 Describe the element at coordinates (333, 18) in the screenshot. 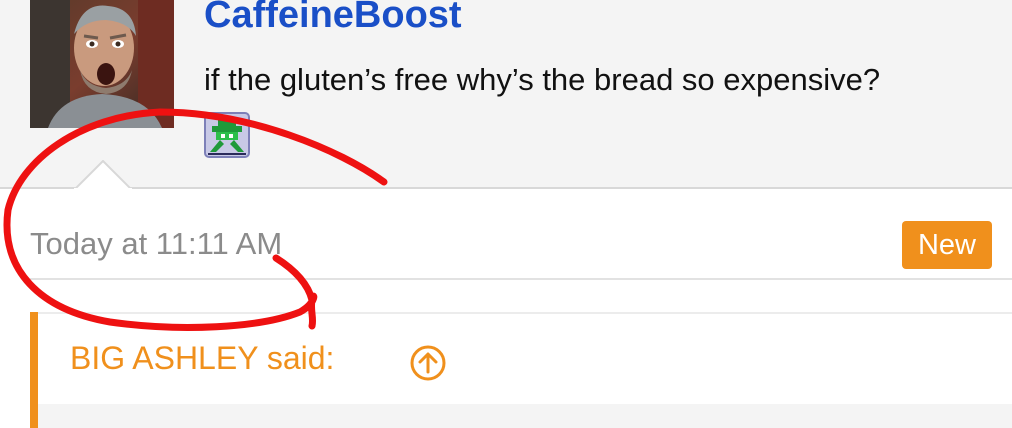

I see `username-link: CaffeineBoost` at that location.